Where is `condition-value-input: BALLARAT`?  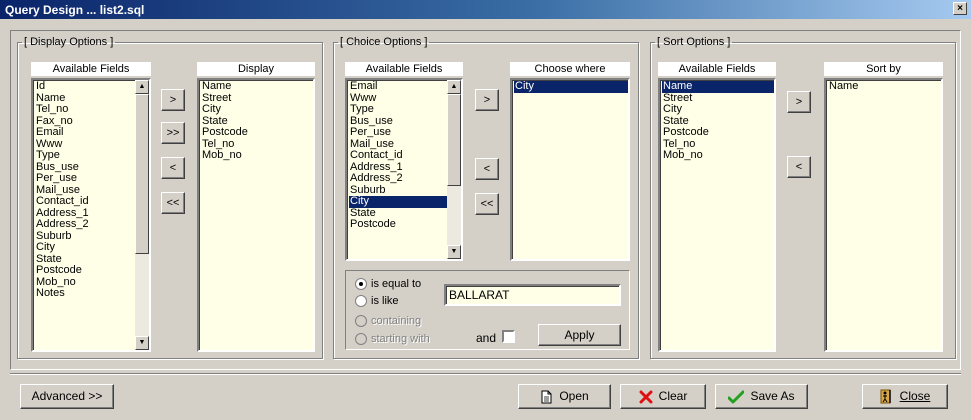 condition-value-input: BALLARAT is located at coordinates (532, 295).